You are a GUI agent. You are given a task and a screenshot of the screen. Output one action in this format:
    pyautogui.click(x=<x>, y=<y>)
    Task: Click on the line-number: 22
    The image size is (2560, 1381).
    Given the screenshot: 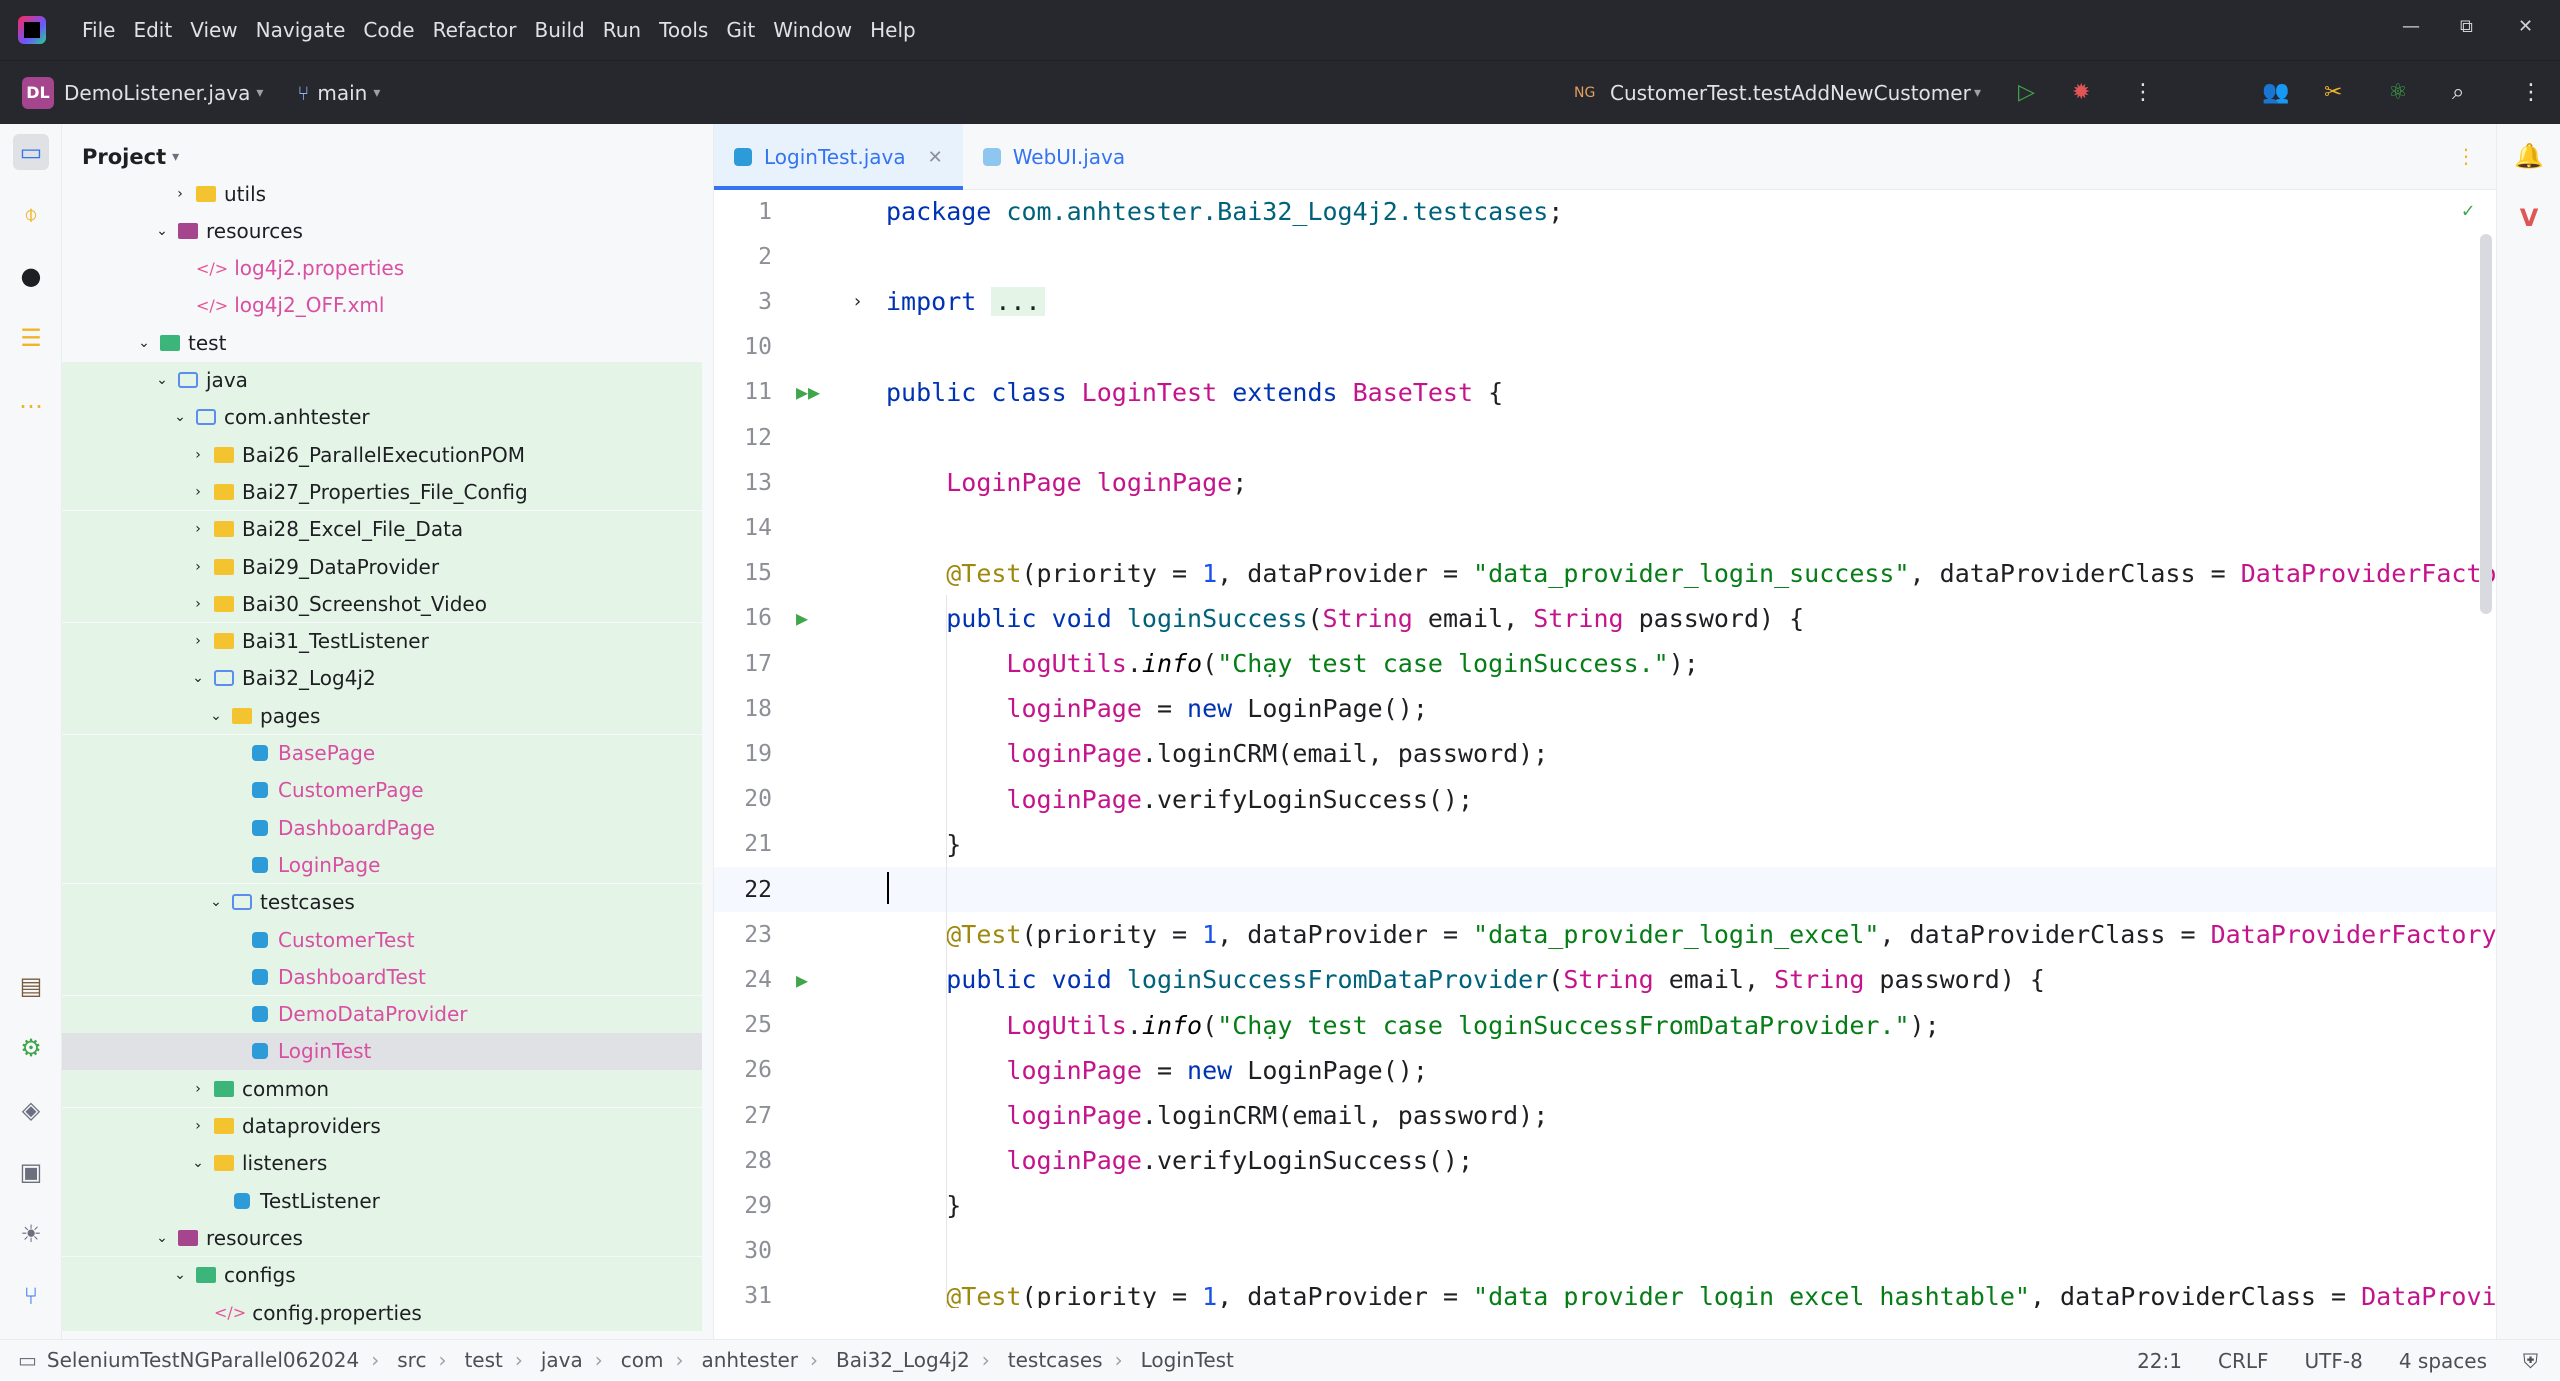 What is the action you would take?
    pyautogui.click(x=743, y=890)
    